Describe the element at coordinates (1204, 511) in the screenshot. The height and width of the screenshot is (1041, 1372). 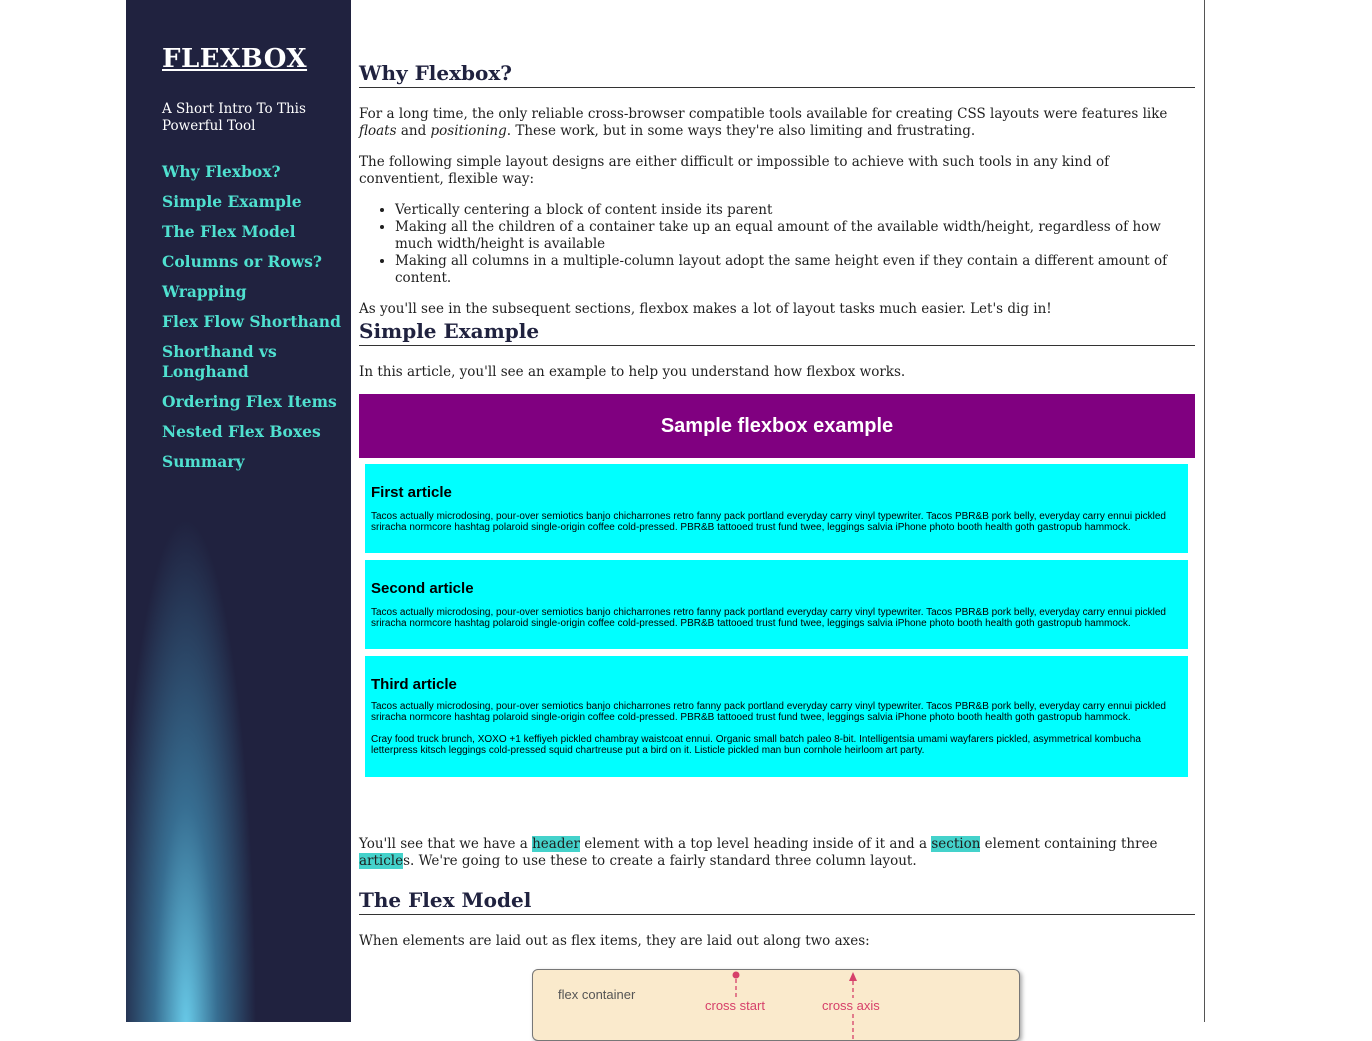
I see `content-right-border` at that location.